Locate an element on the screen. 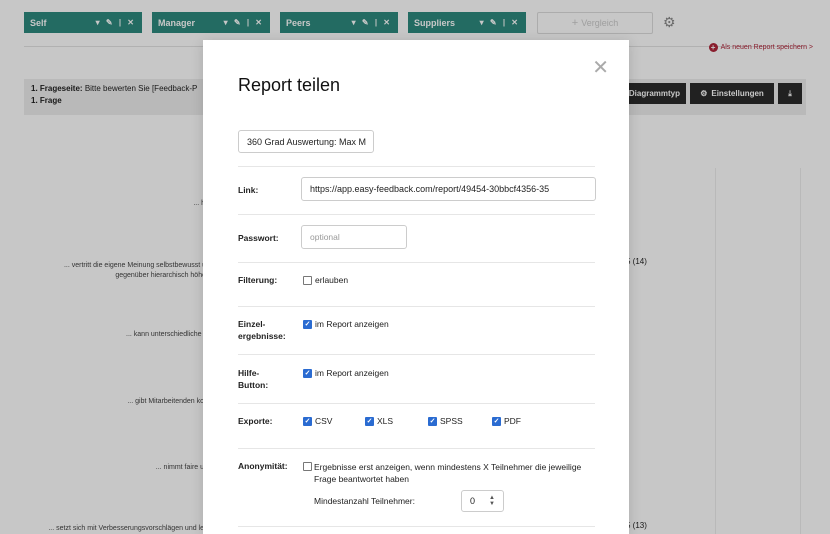 Image resolution: width=830 pixels, height=534 pixels. dialog-title: Report teilen is located at coordinates (289, 85).